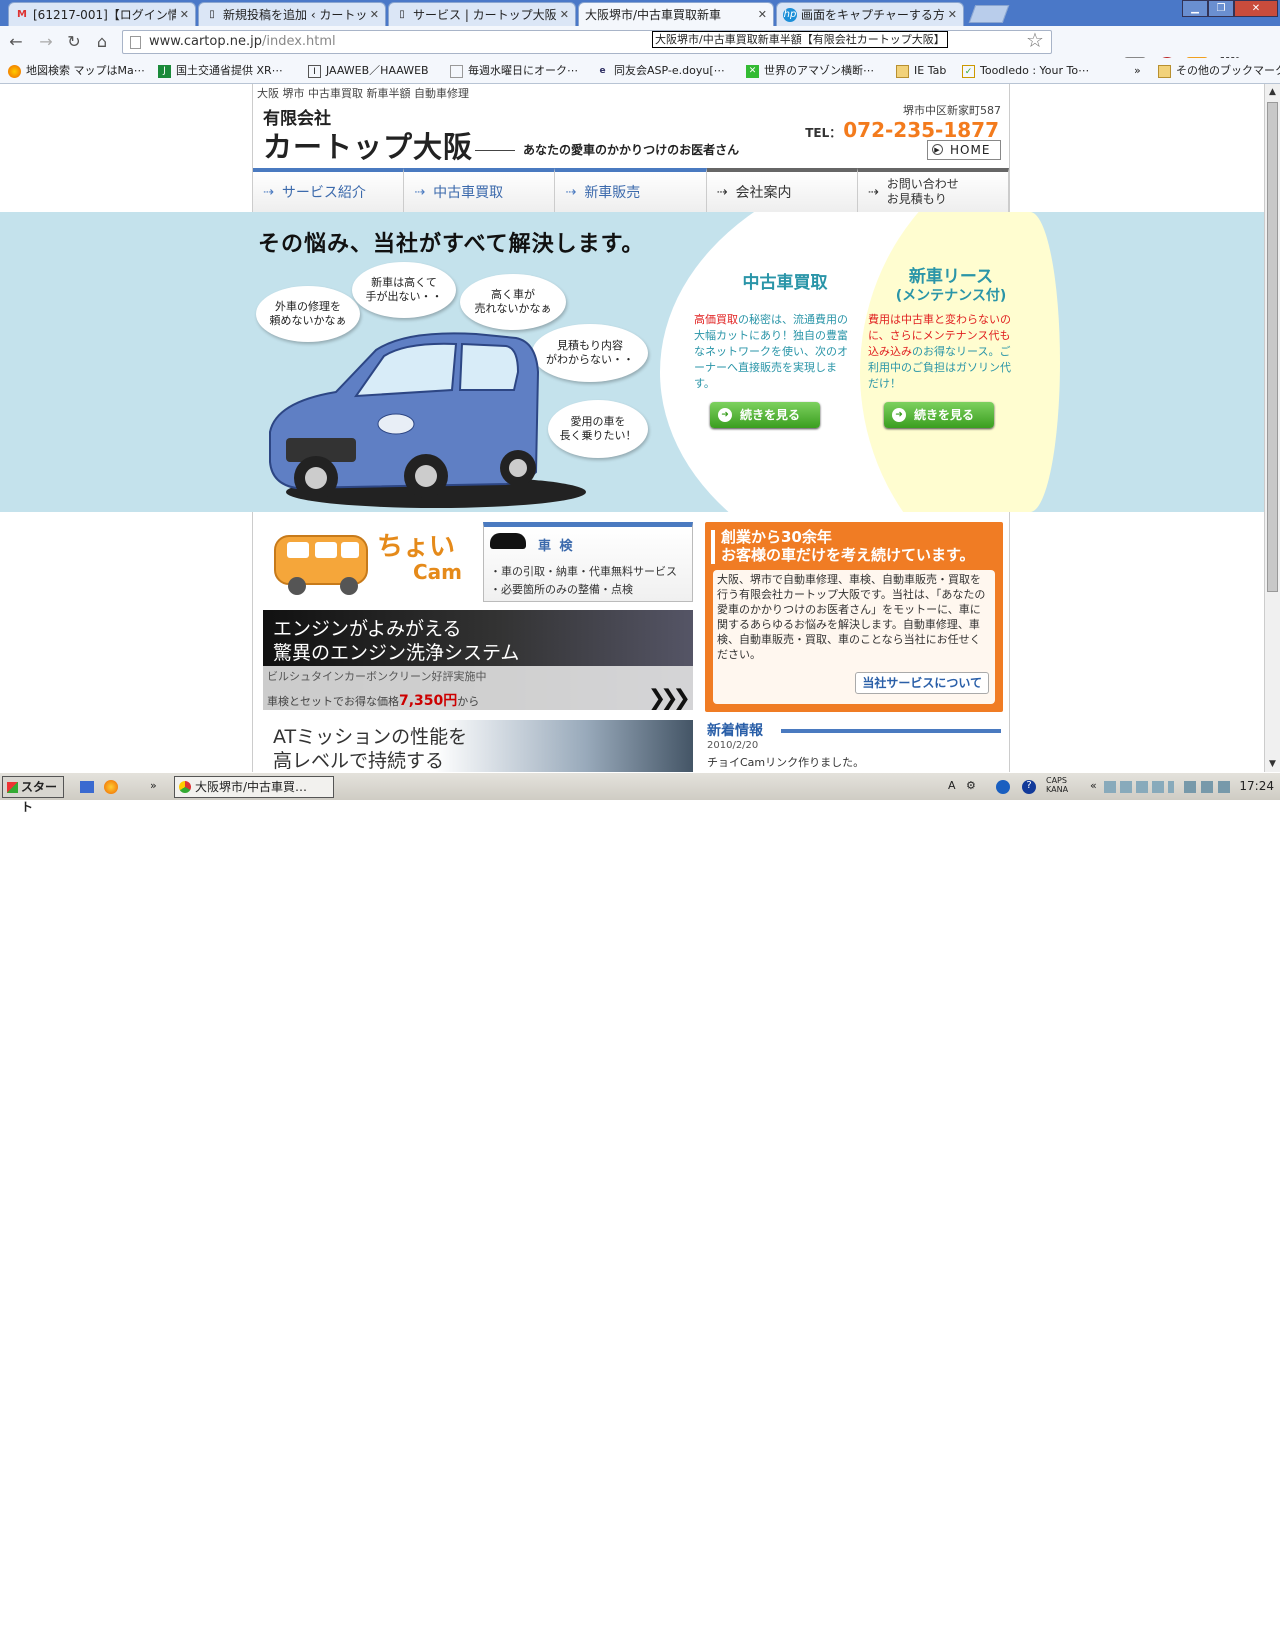 This screenshot has width=1280, height=1632. Describe the element at coordinates (752, 71) in the screenshot. I see `site-icon: ✕` at that location.